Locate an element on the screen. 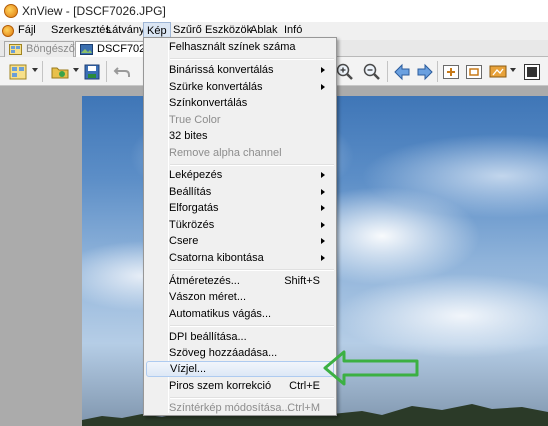  slideshow-dropdown-icon is located at coordinates (513, 70).